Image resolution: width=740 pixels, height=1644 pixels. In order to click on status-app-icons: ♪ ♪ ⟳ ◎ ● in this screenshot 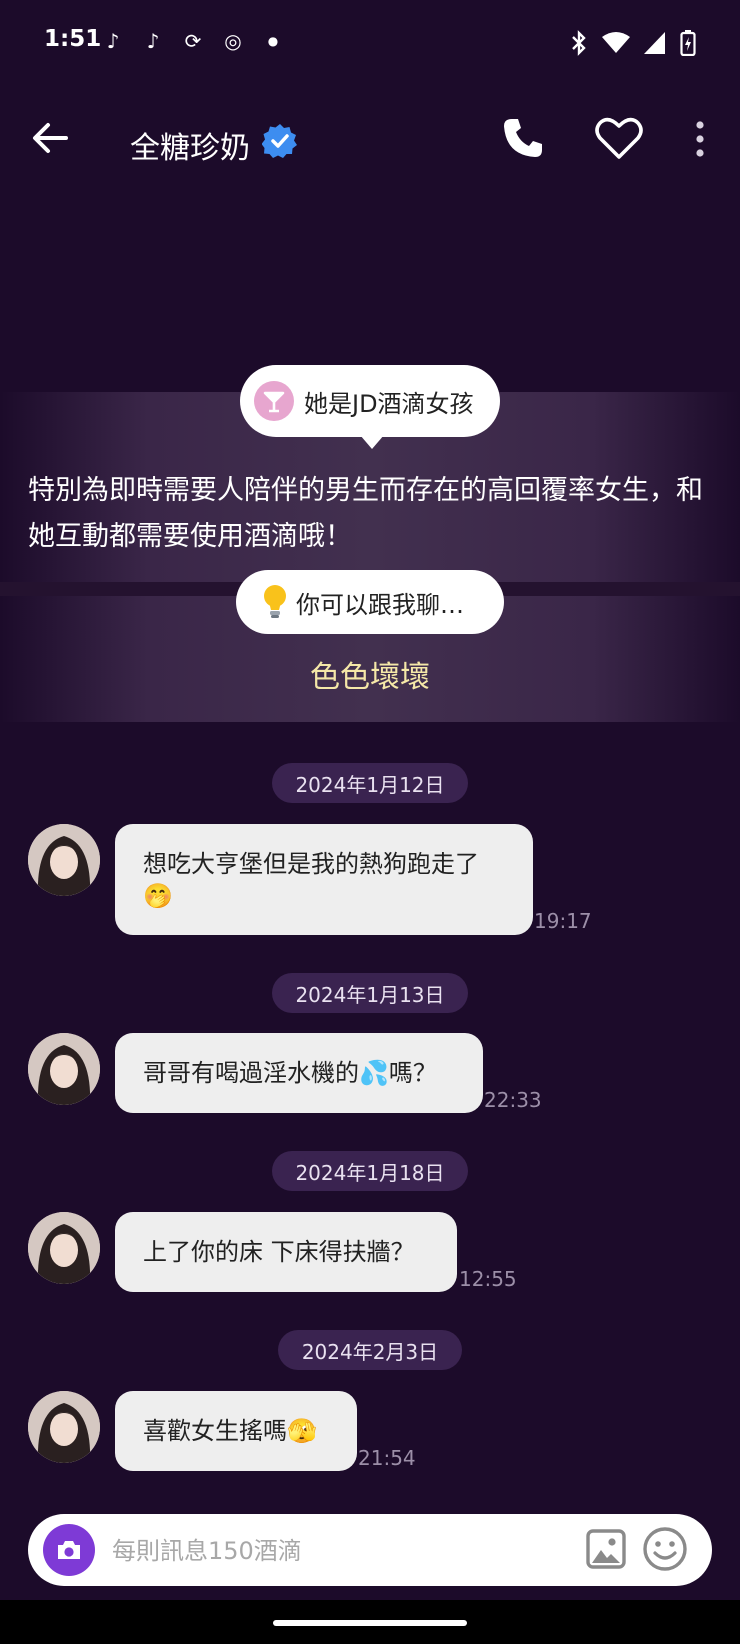, I will do `click(193, 41)`.